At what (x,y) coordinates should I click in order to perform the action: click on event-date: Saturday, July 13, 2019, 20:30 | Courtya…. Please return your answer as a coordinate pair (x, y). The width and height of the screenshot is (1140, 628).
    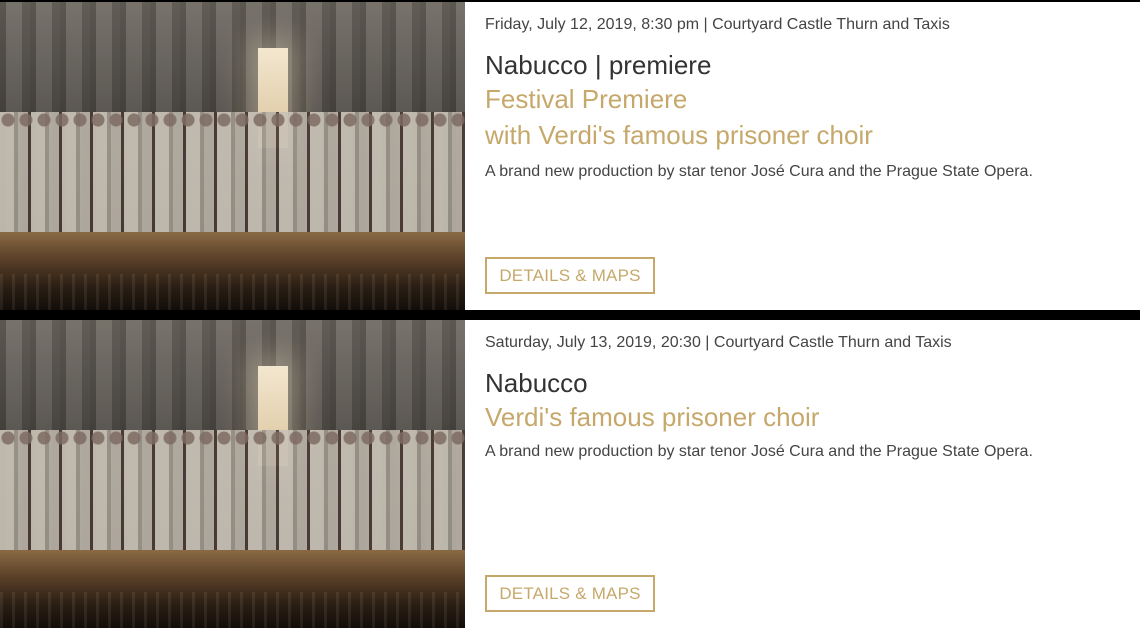
    Looking at the image, I should click on (718, 342).